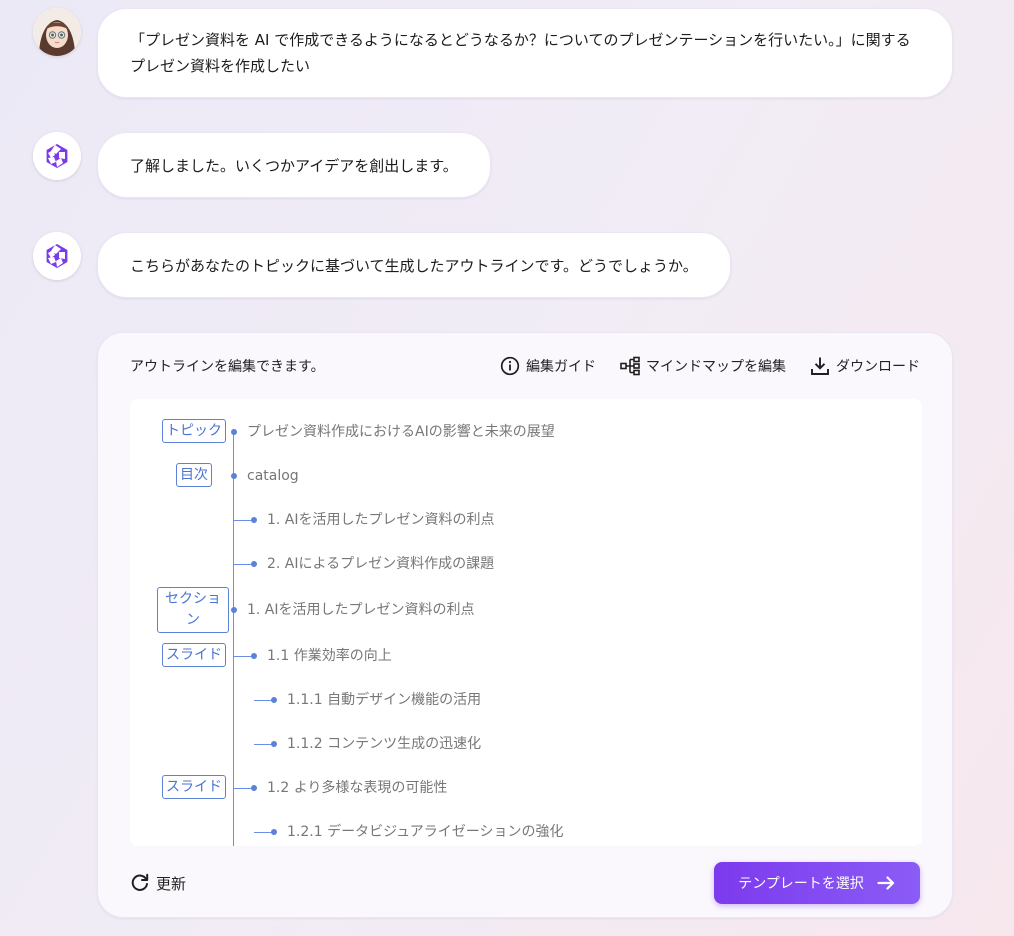  What do you see at coordinates (193, 610) in the screenshot?
I see `tag-section: セクション` at bounding box center [193, 610].